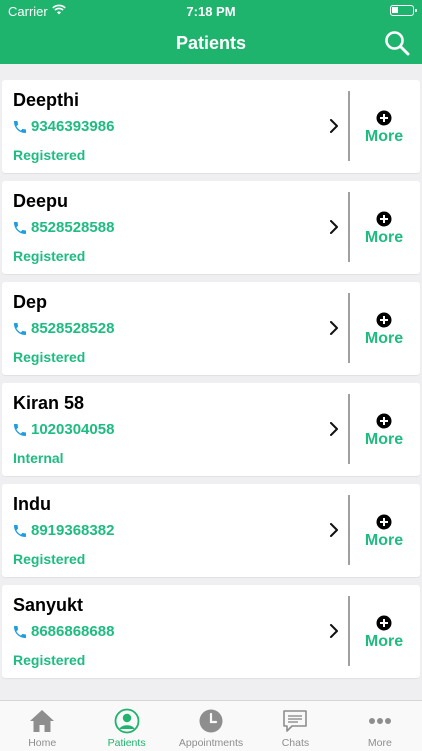 This screenshot has width=422, height=751. I want to click on battery-icon, so click(403, 10).